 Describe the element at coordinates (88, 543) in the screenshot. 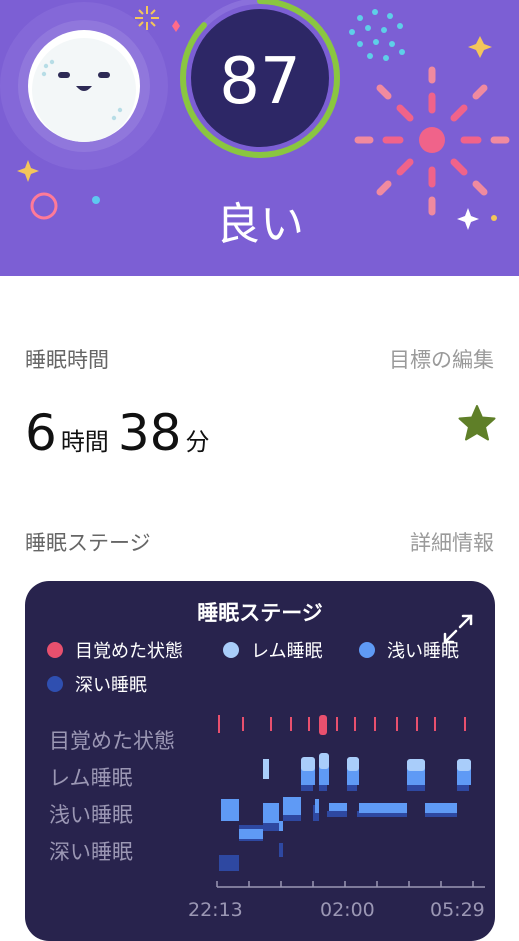

I see `sleep-stages-title: 睡眠ステージ` at that location.